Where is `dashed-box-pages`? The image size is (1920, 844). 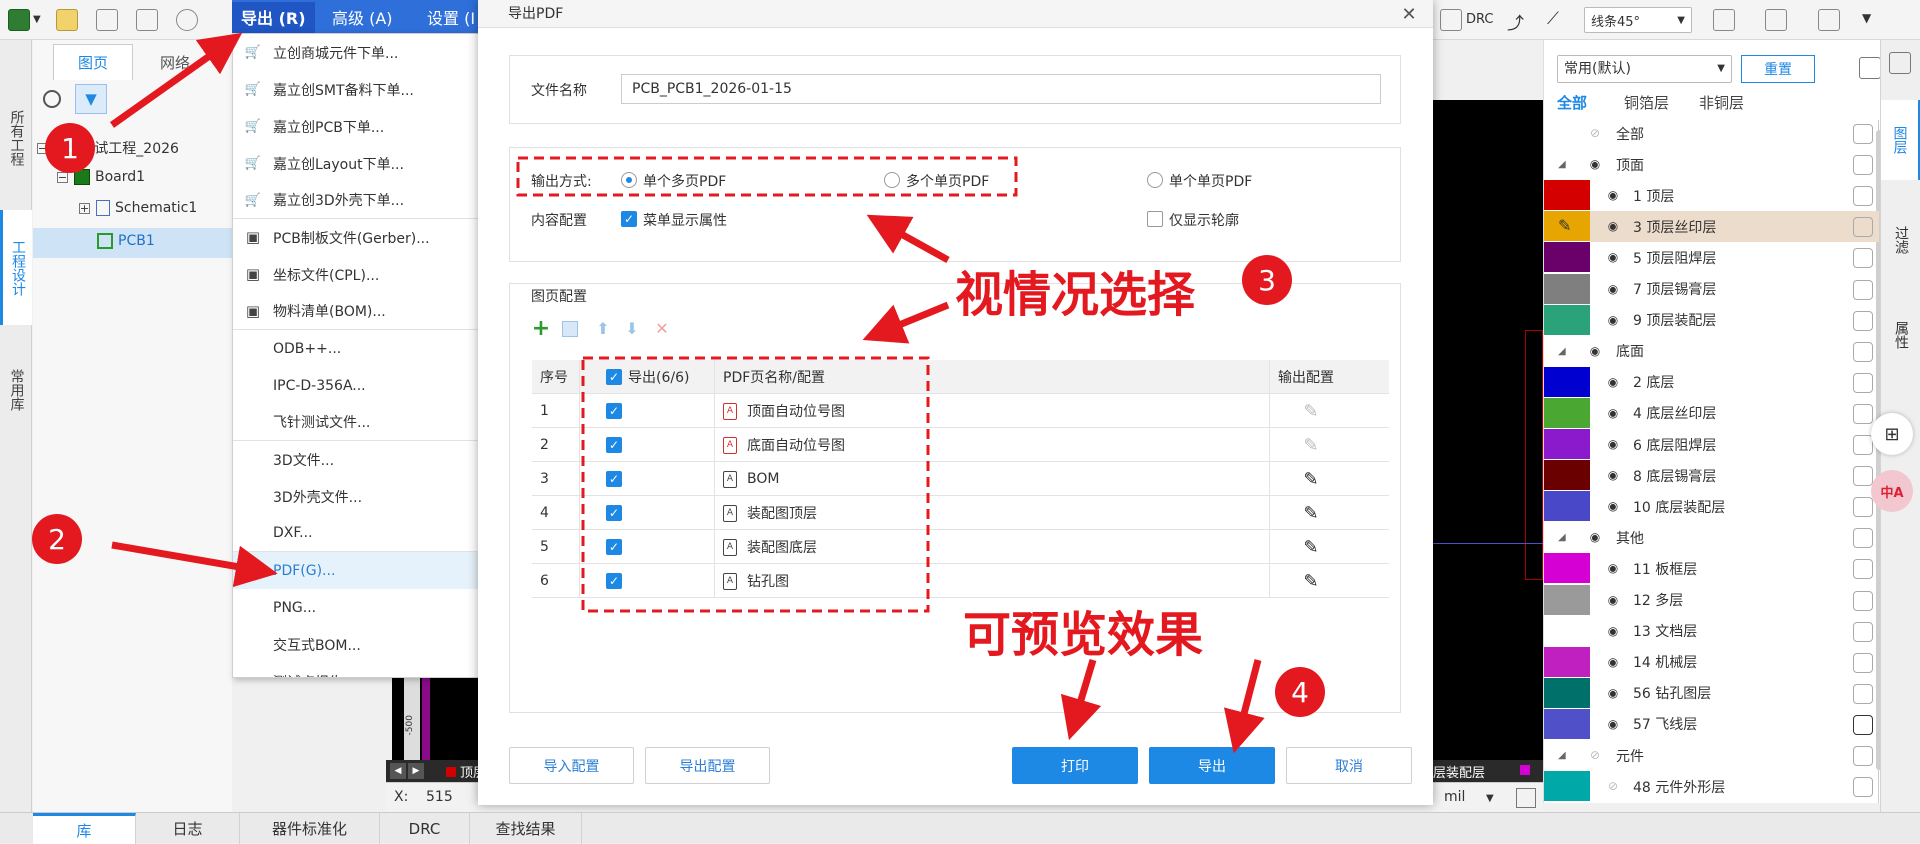
dashed-box-pages is located at coordinates (755, 484).